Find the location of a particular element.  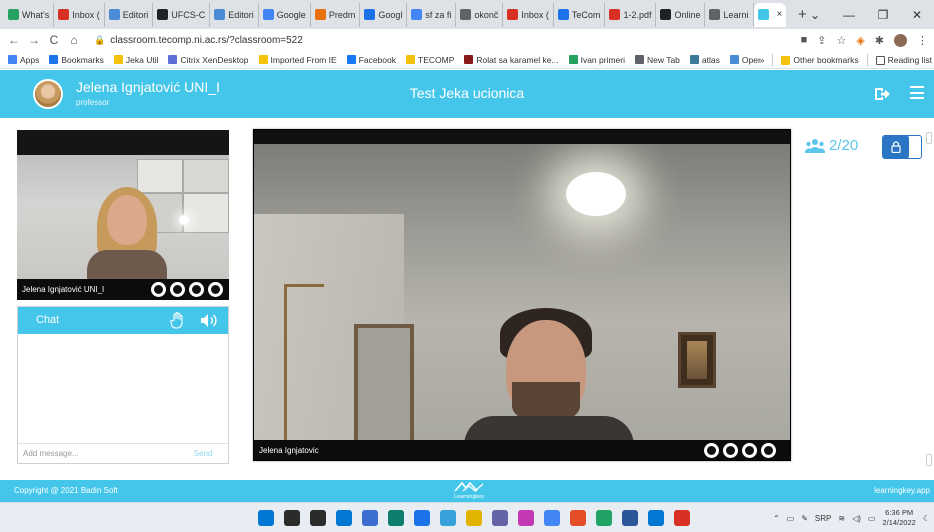

room-lock-toggle is located at coordinates (902, 147).